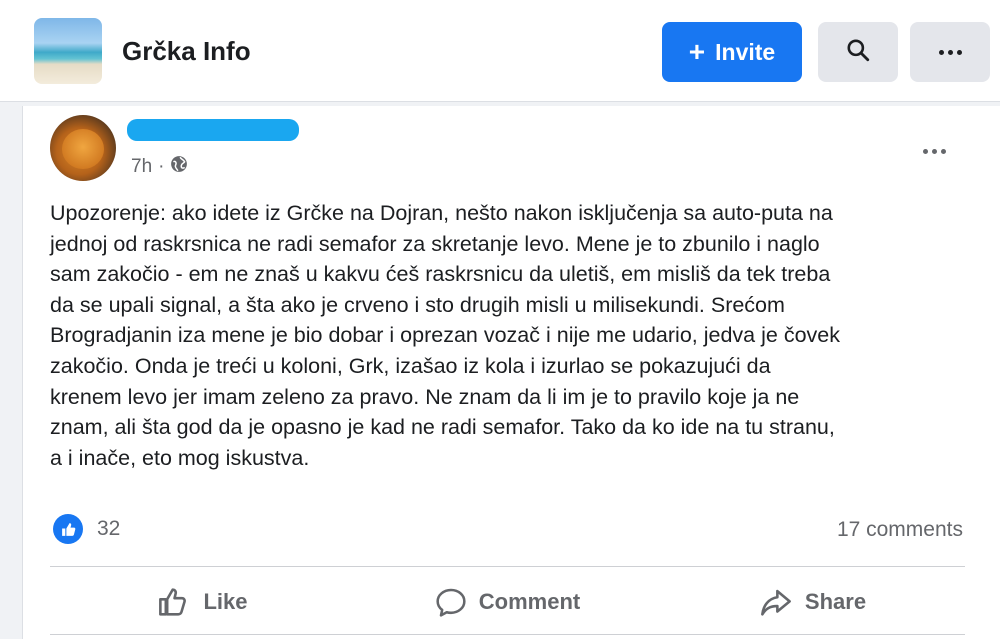  I want to click on like-reaction-icon, so click(68, 529).